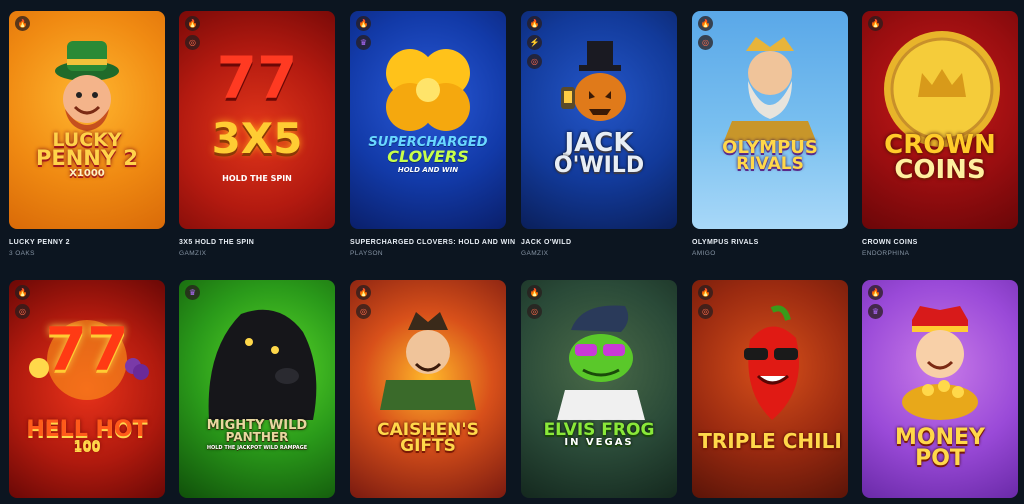  I want to click on badge-group: ♛, so click(192, 292).